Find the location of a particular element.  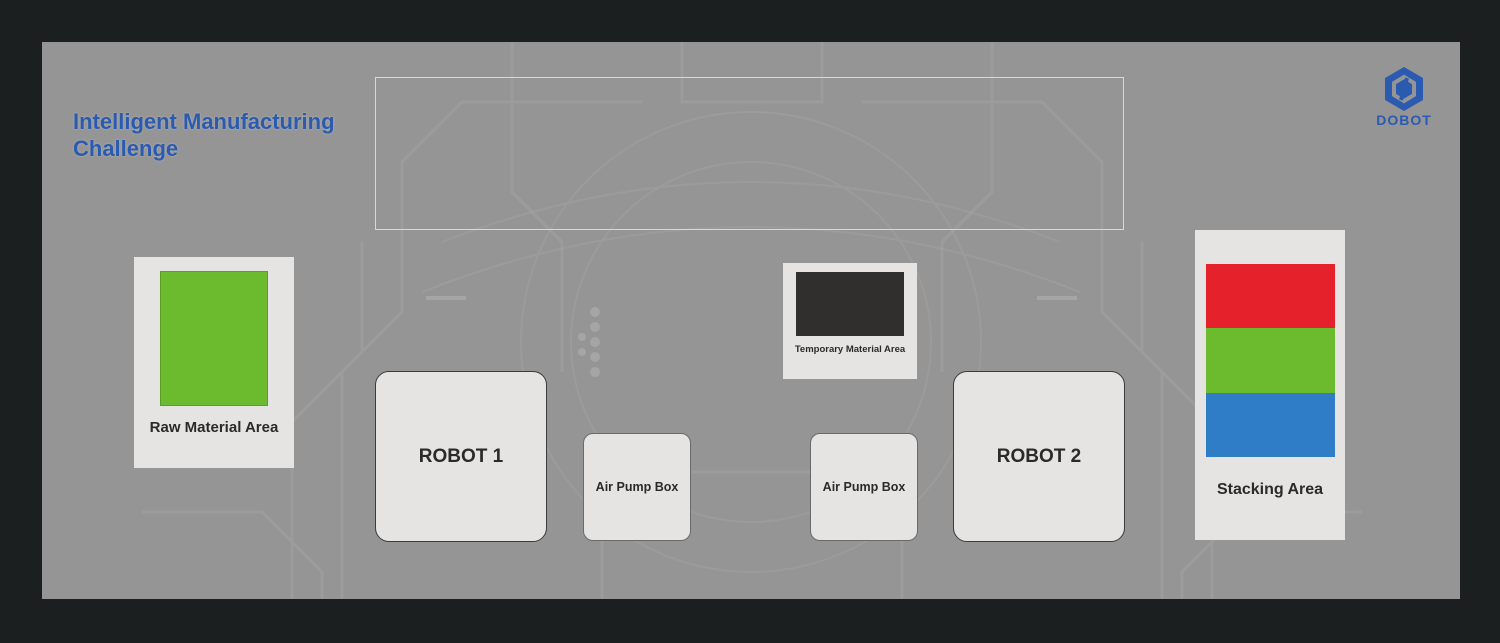

air-pump-box-1: Air Pump Box is located at coordinates (637, 487).